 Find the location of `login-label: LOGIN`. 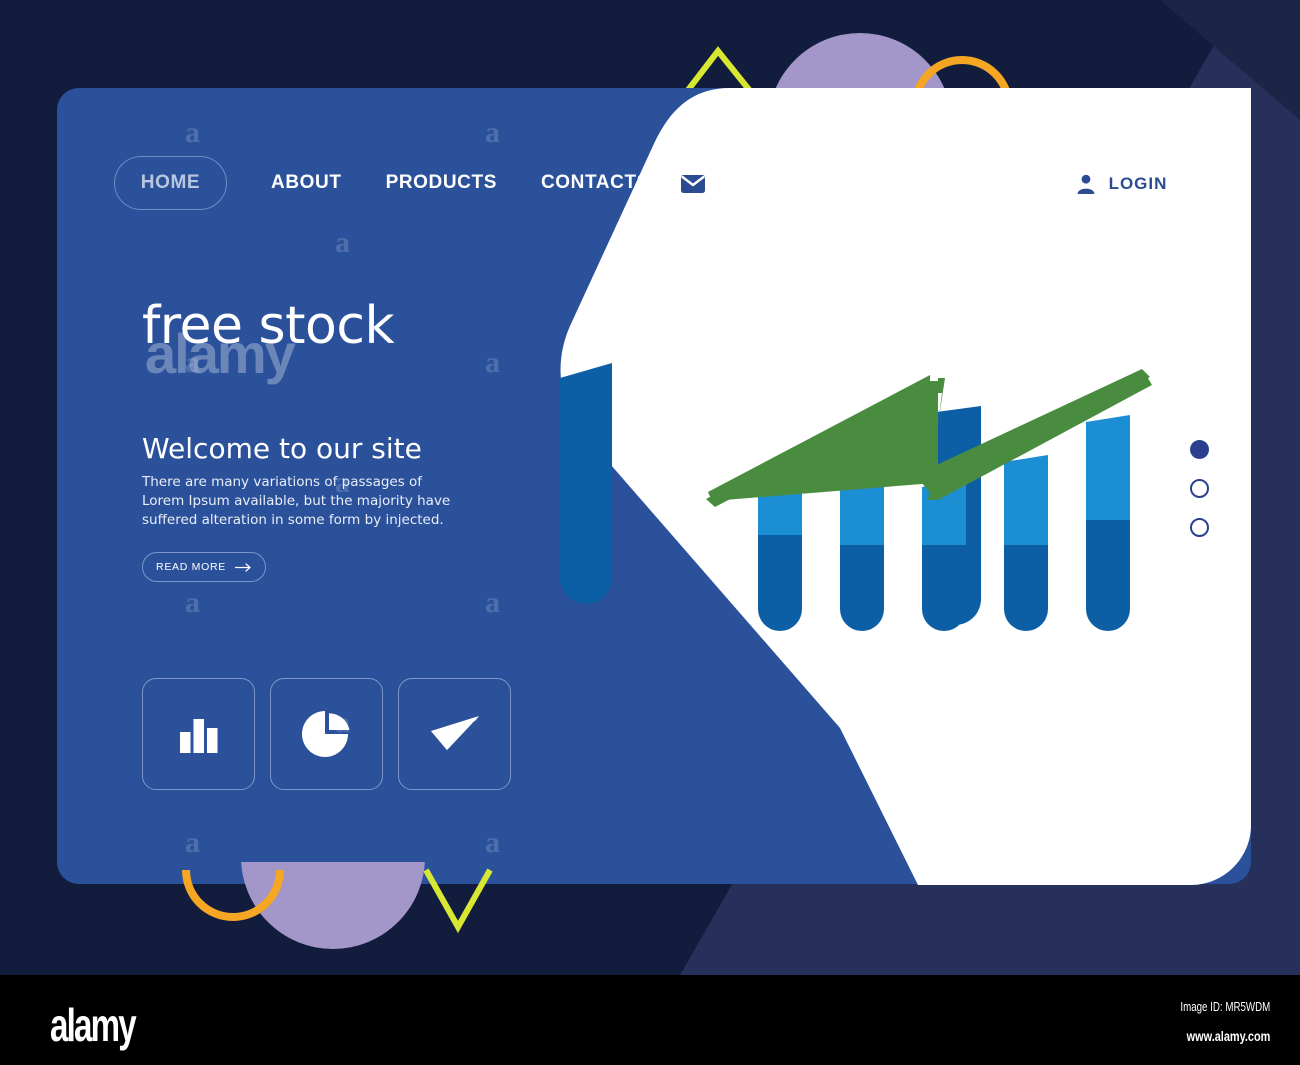

login-label: LOGIN is located at coordinates (1138, 183).